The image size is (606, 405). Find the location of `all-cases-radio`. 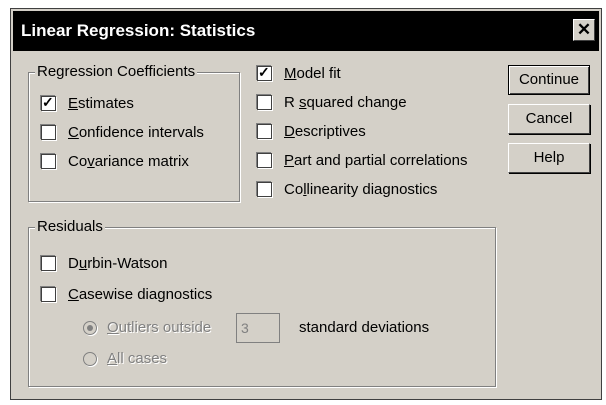

all-cases-radio is located at coordinates (90, 358).